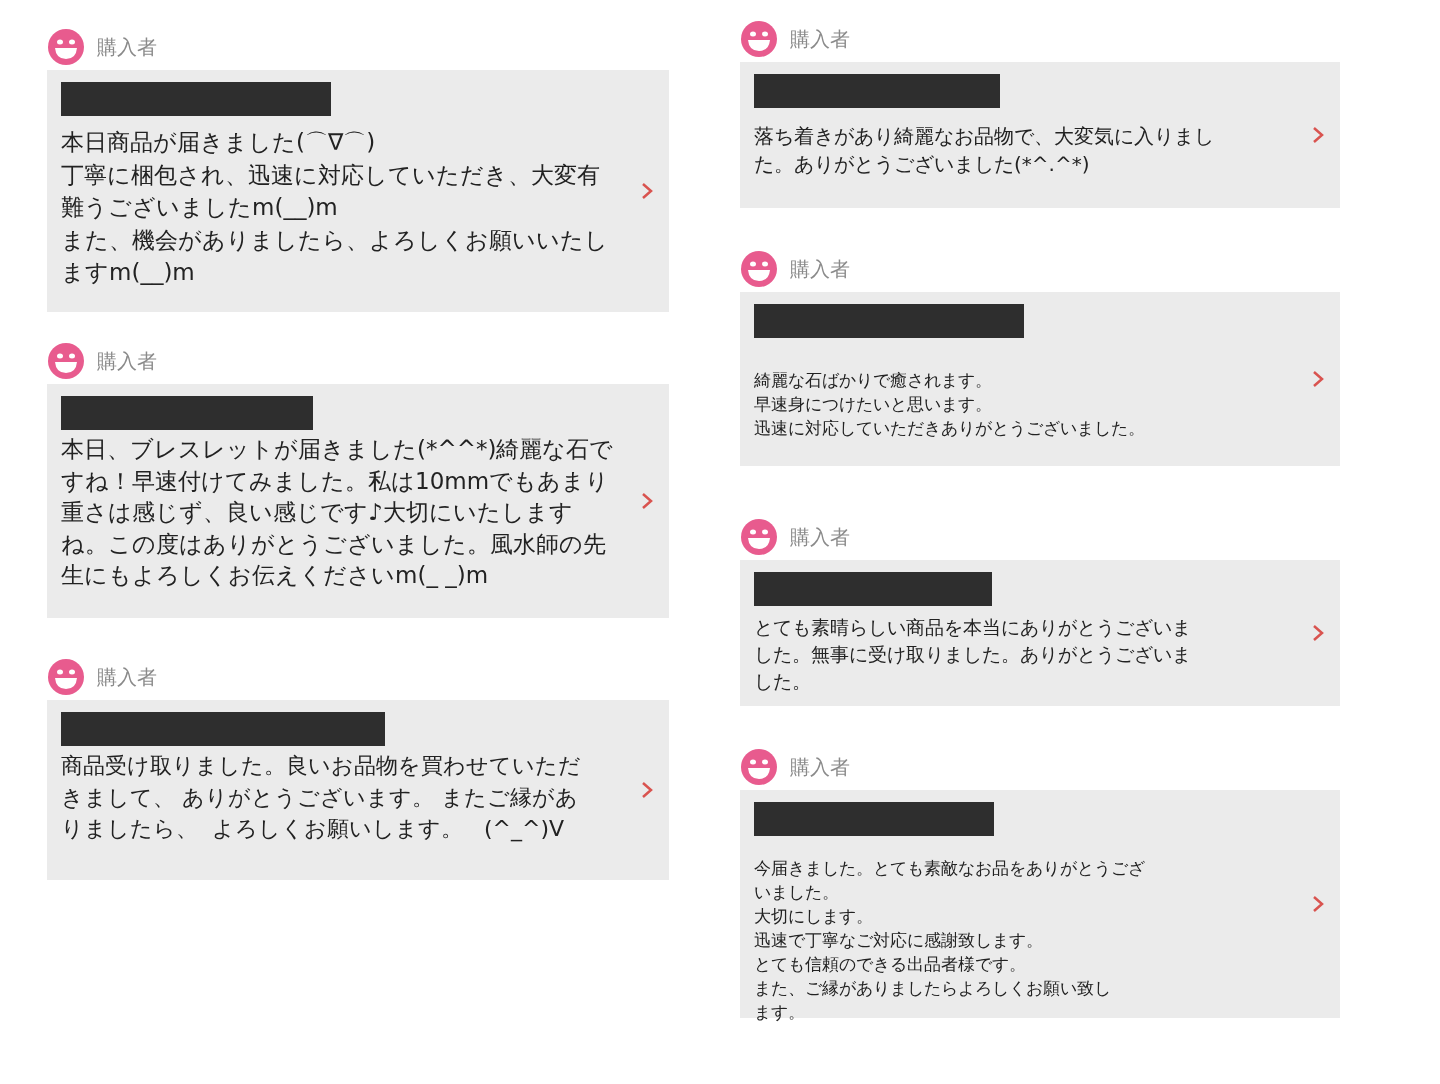  I want to click on review-card: とても素晴らしい商品を本当にありがとうございま した。無事に受け取りました。ありがとうございま した。, so click(1040, 633).